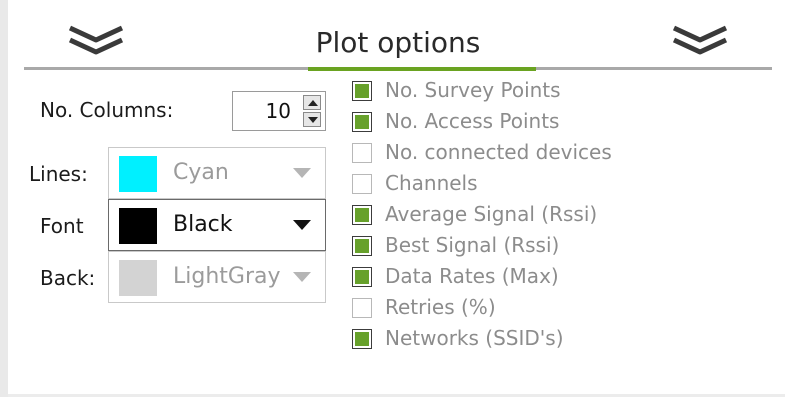  What do you see at coordinates (203, 224) in the screenshot?
I see `font-color-name: Black` at bounding box center [203, 224].